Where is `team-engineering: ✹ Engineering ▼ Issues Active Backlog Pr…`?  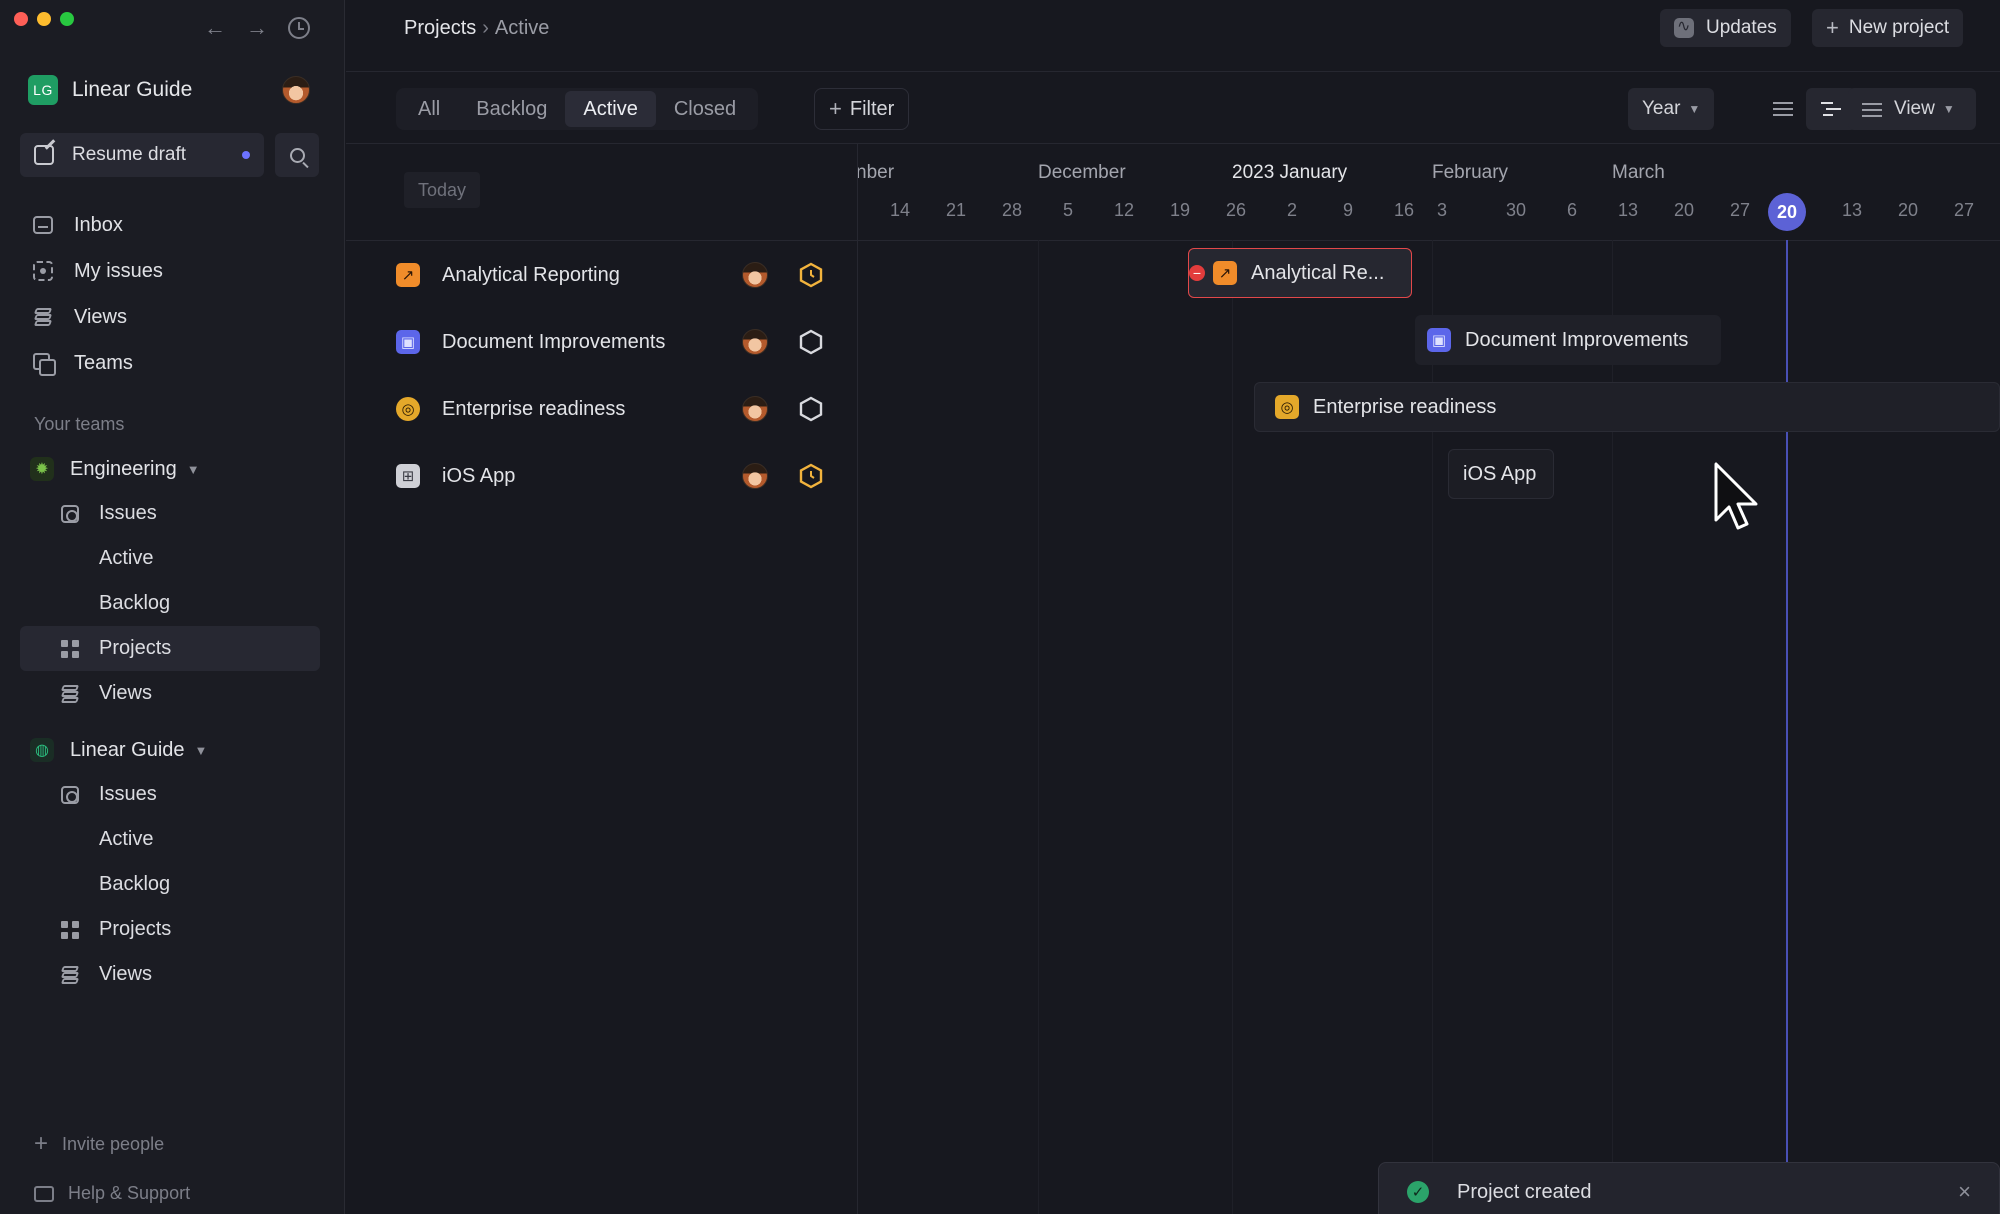 team-engineering: ✹ Engineering ▼ Issues Active Backlog Pr… is located at coordinates (170, 581).